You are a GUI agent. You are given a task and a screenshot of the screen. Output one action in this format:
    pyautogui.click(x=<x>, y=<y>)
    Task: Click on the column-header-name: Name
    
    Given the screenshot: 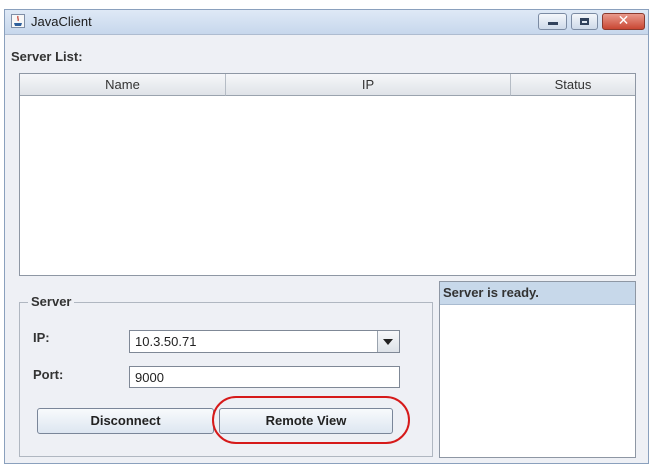 What is the action you would take?
    pyautogui.click(x=123, y=85)
    